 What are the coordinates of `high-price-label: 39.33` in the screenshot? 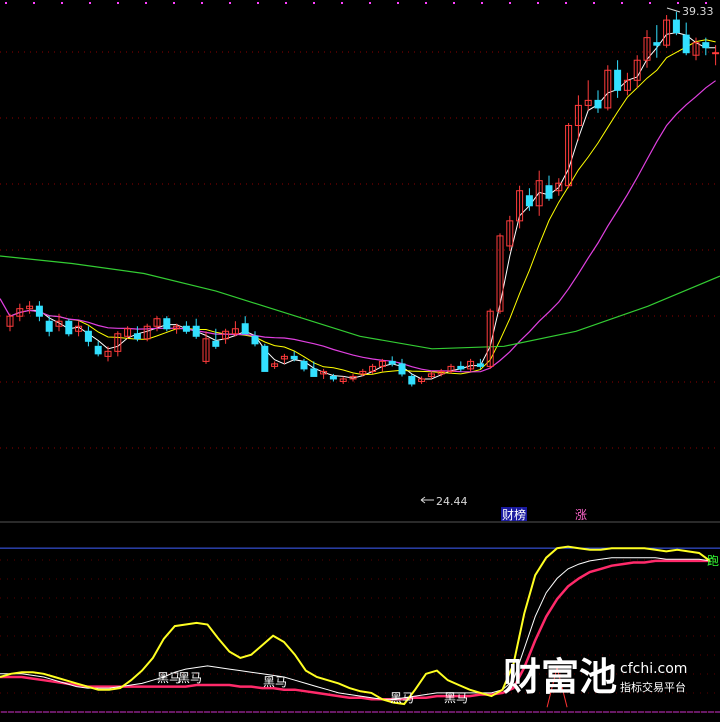 It's located at (698, 11).